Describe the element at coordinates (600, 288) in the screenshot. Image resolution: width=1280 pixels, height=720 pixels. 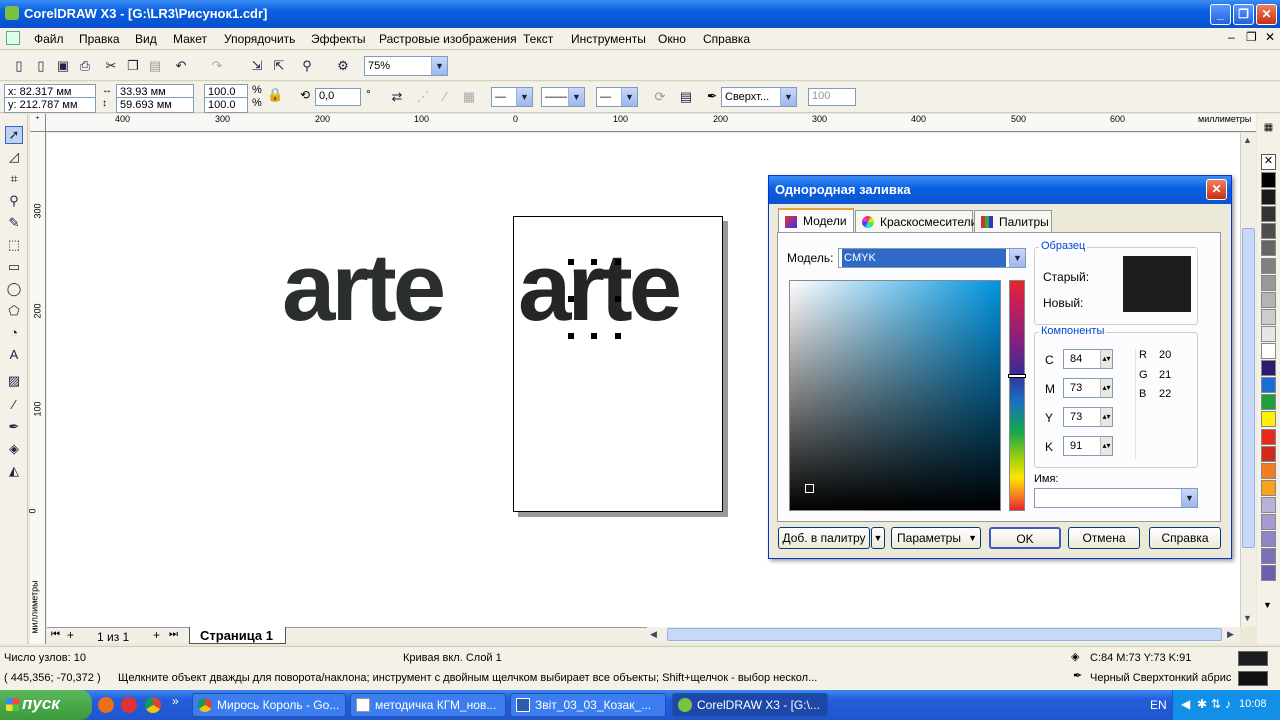
I see `text-object-2: arte` at that location.